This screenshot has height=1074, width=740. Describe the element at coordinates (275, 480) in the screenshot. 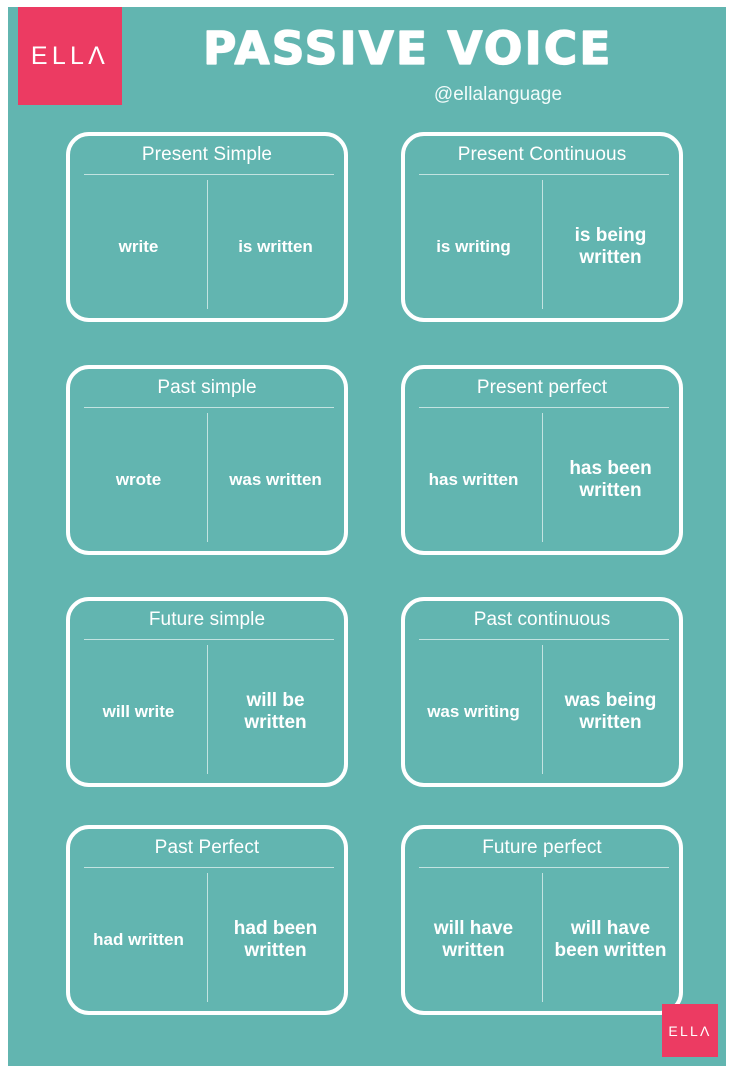

I see `passive-voice-cell: was written` at that location.